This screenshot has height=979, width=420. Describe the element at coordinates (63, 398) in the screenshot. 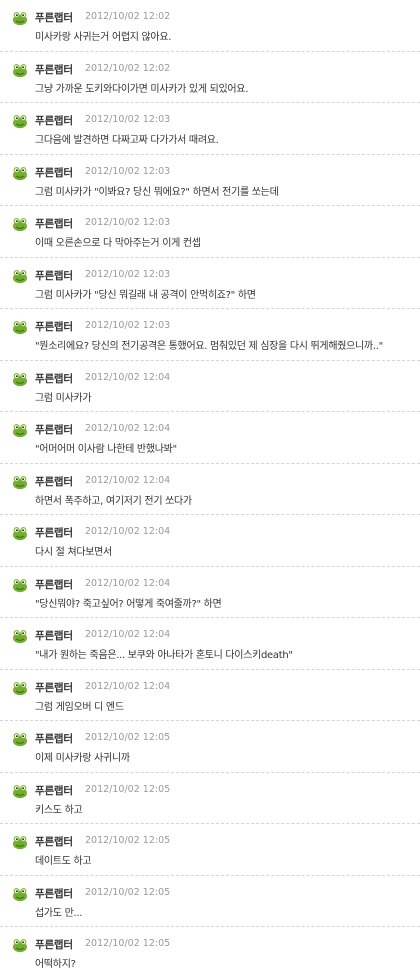

I see `comment-text: 그럼 미사카가` at that location.